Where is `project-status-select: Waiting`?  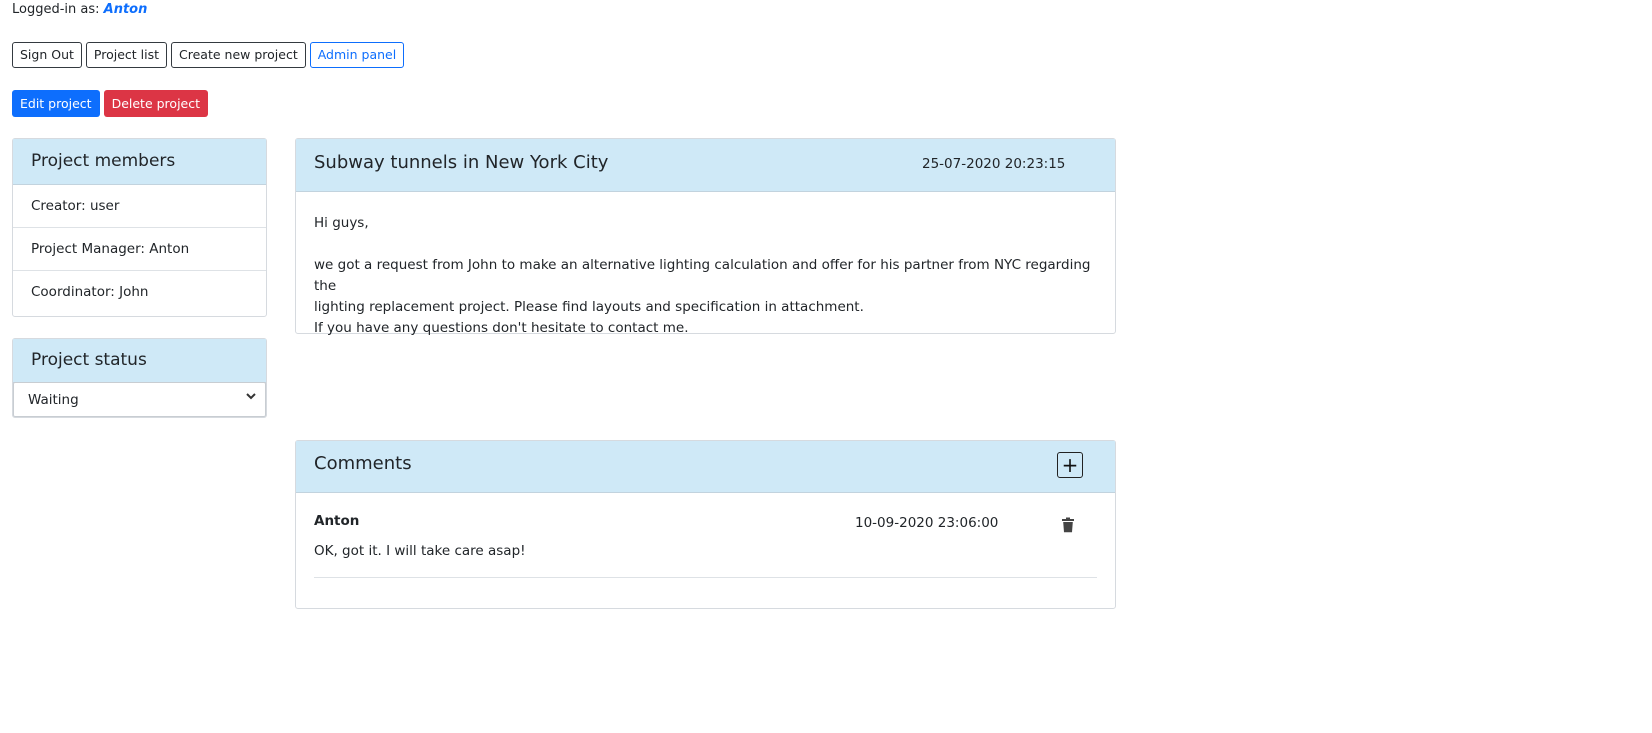 project-status-select: Waiting is located at coordinates (139, 399).